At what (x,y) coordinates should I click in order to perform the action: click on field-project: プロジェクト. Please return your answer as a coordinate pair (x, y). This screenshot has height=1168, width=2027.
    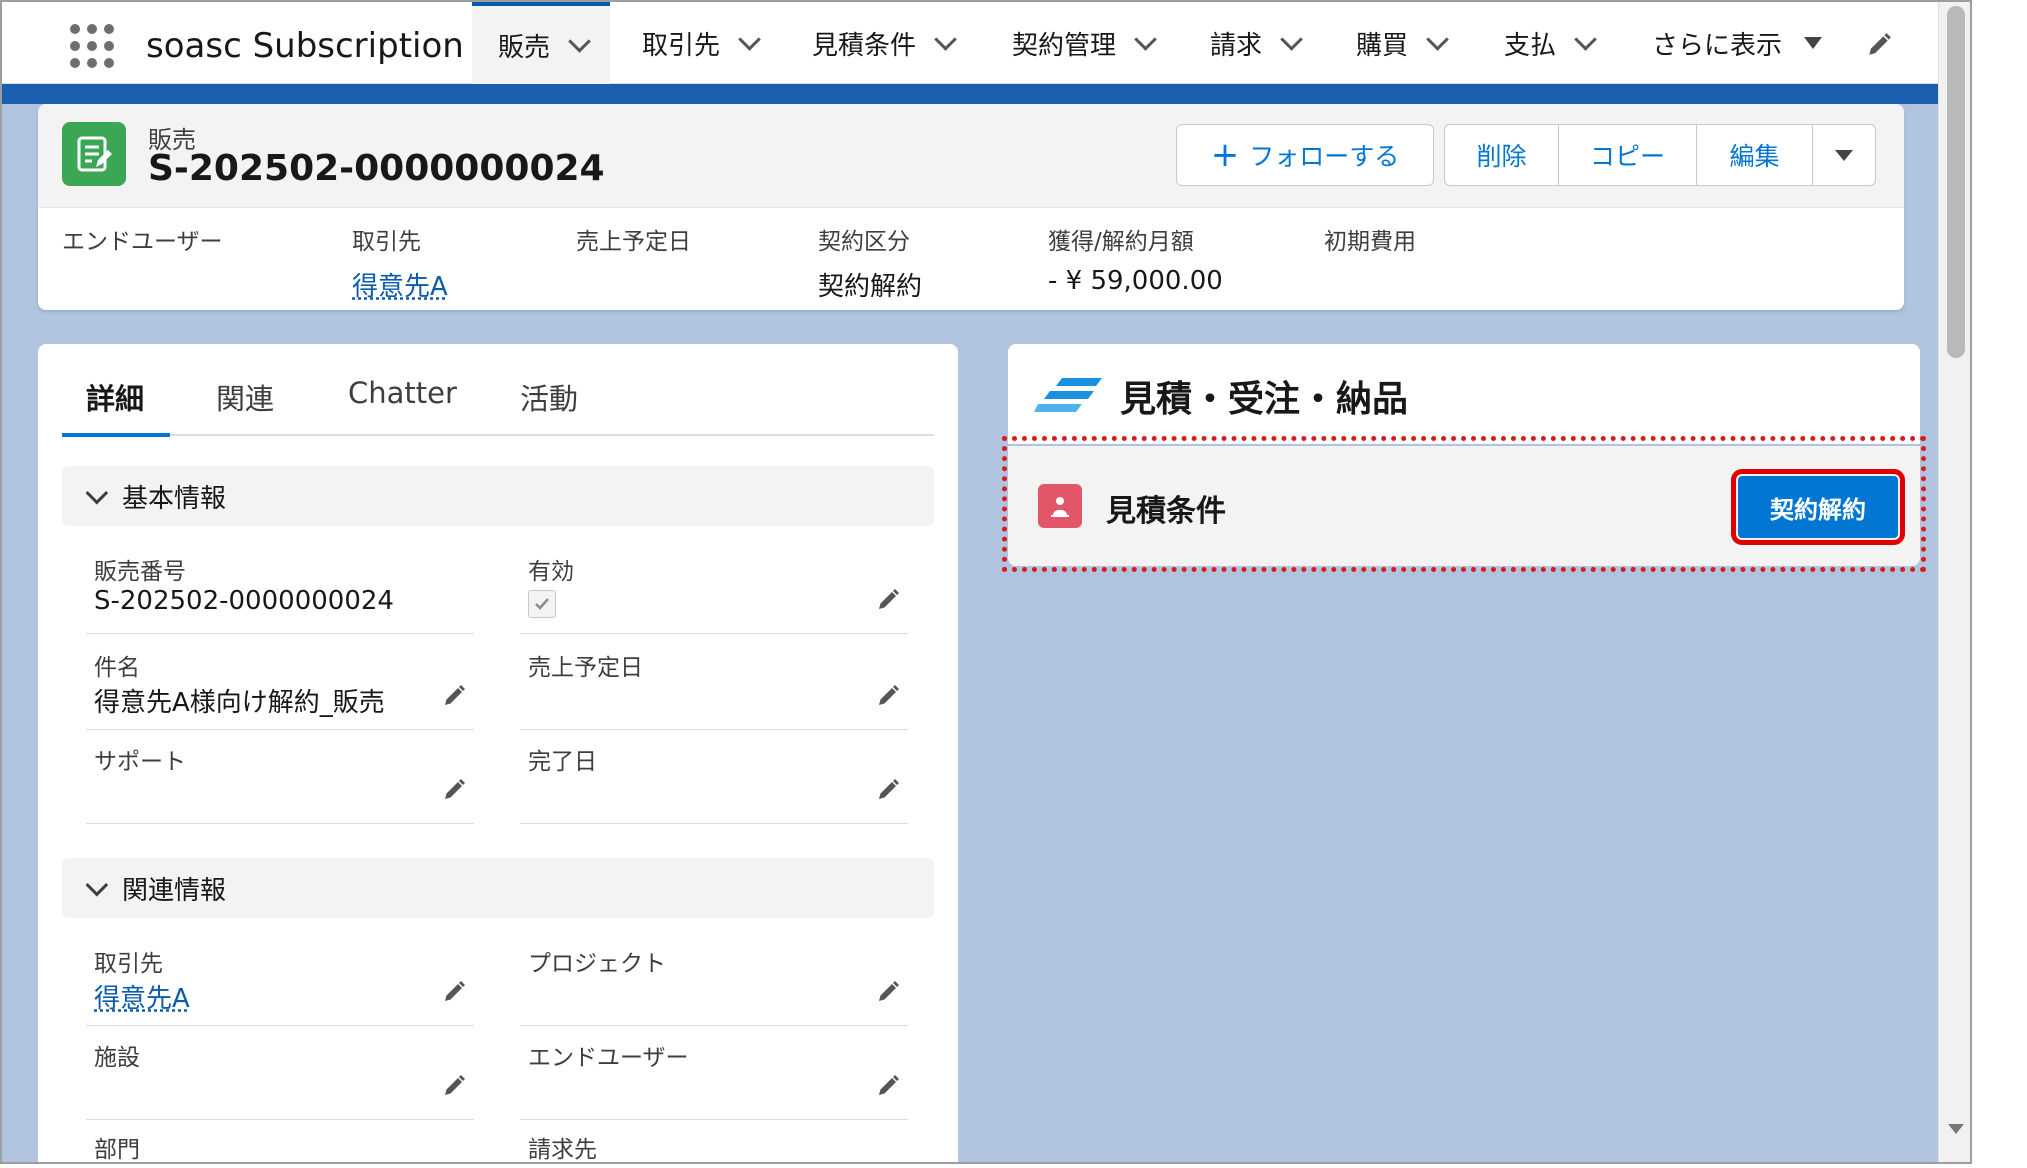
    Looking at the image, I should click on (714, 981).